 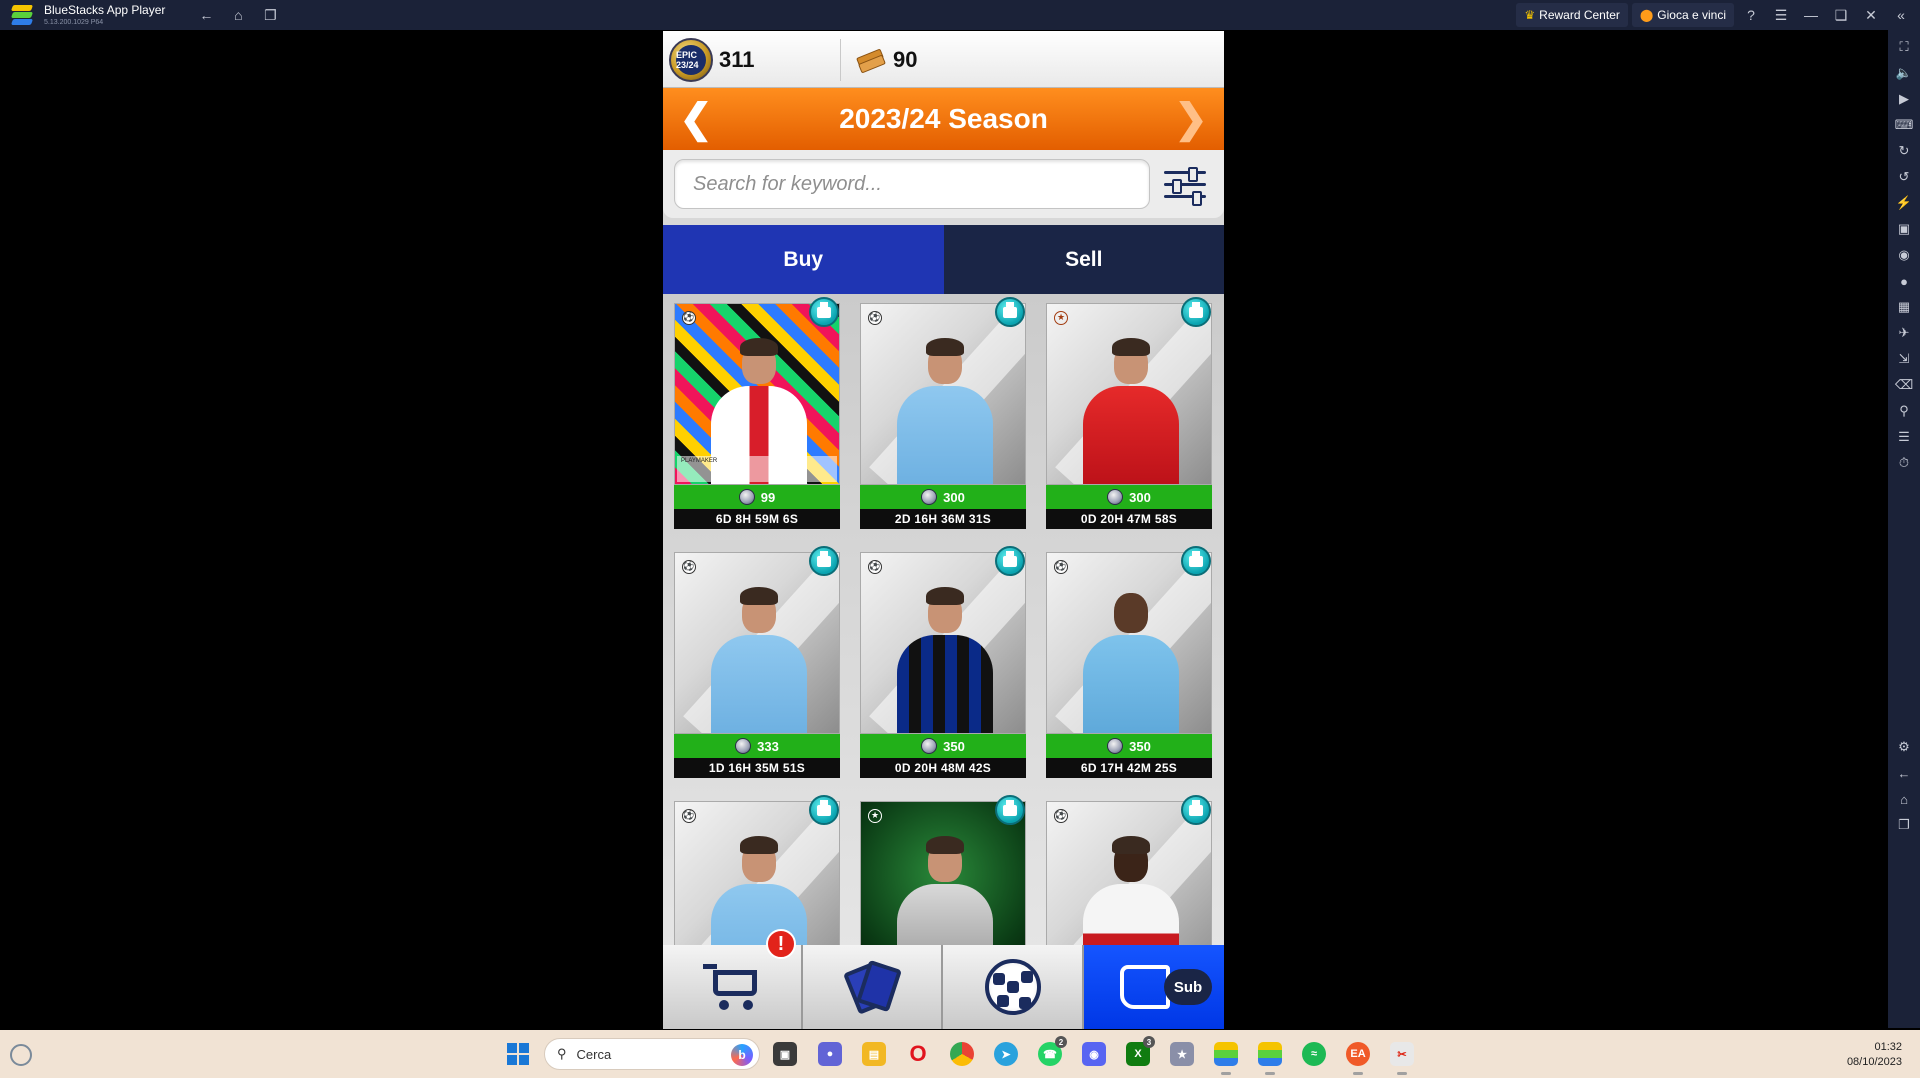 What do you see at coordinates (785, 1054) in the screenshot?
I see `task-view-icon: ▣` at bounding box center [785, 1054].